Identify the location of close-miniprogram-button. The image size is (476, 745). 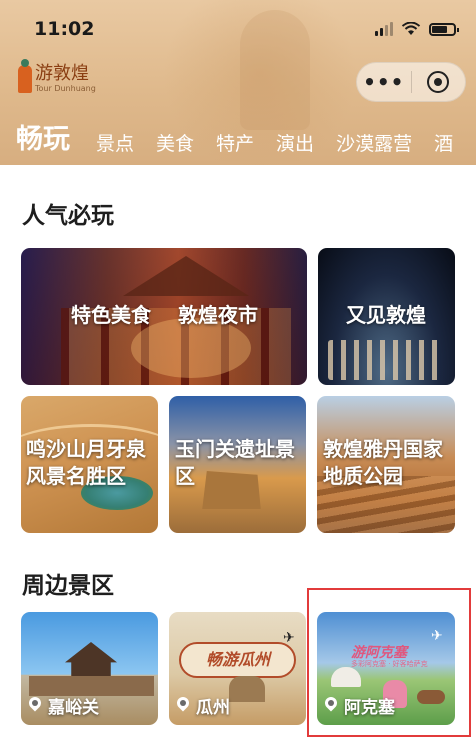
(438, 82).